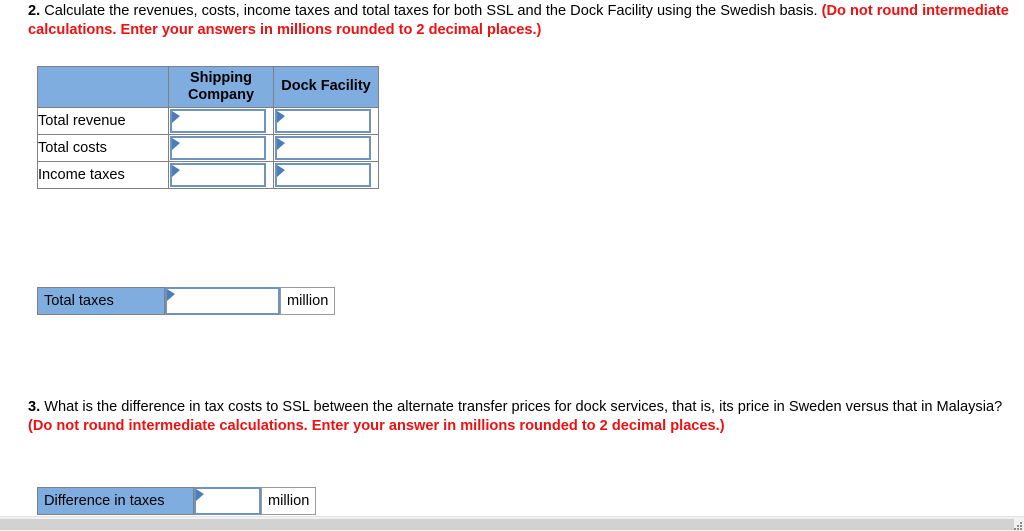 This screenshot has height=531, width=1024. I want to click on difference-taxes-answer-row: Difference in taxes million, so click(177, 501).